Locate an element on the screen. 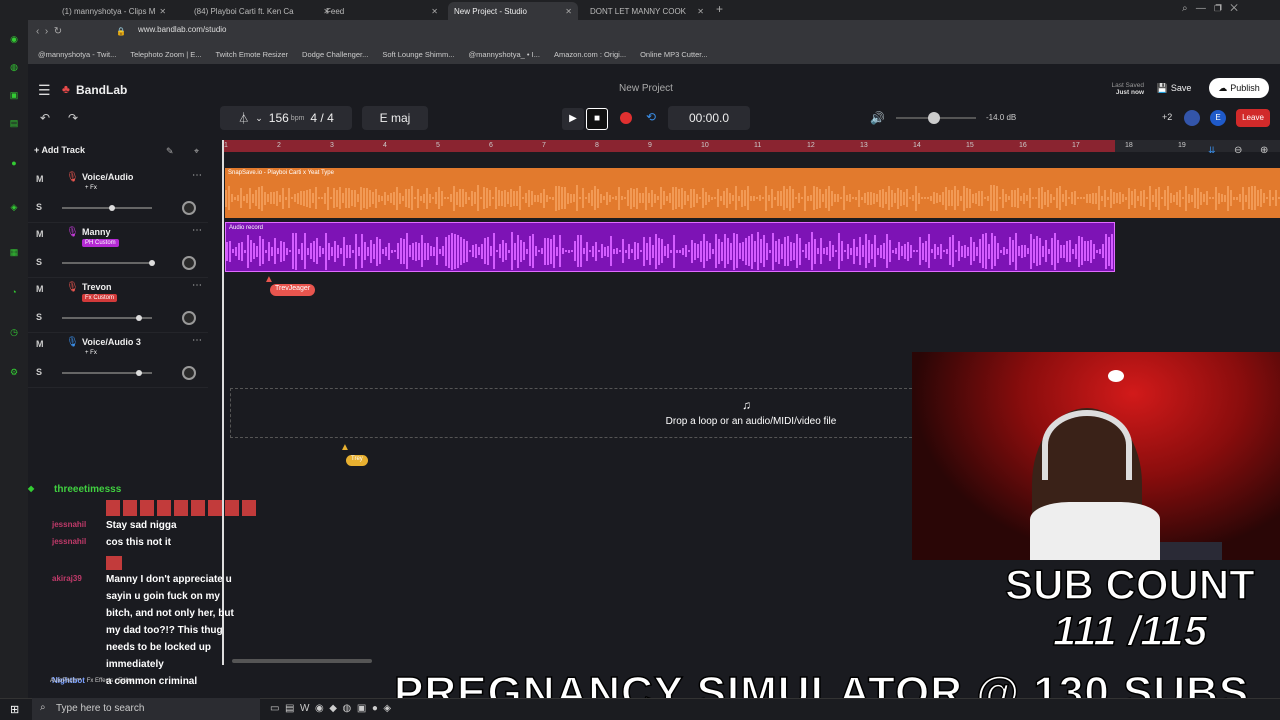  stop-button: ■ is located at coordinates (597, 119).